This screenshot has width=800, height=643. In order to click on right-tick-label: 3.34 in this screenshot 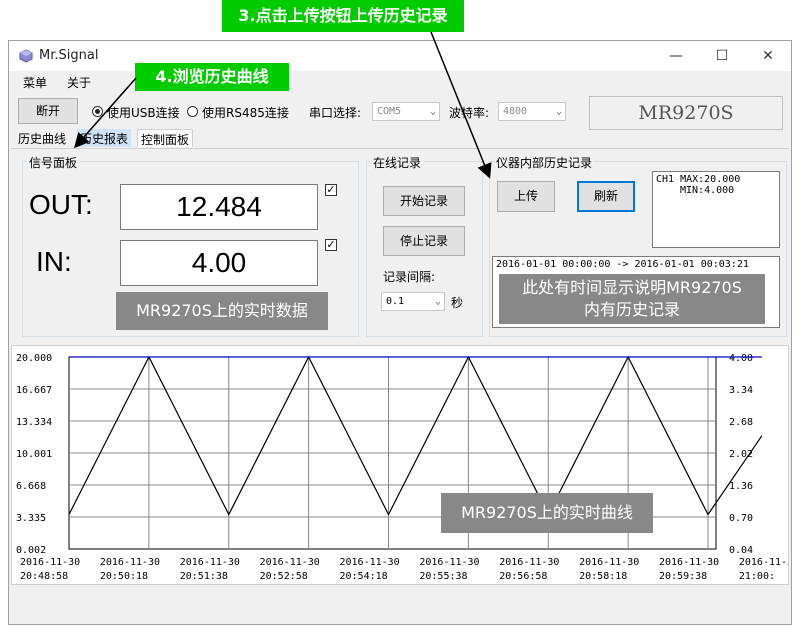, I will do `click(741, 390)`.